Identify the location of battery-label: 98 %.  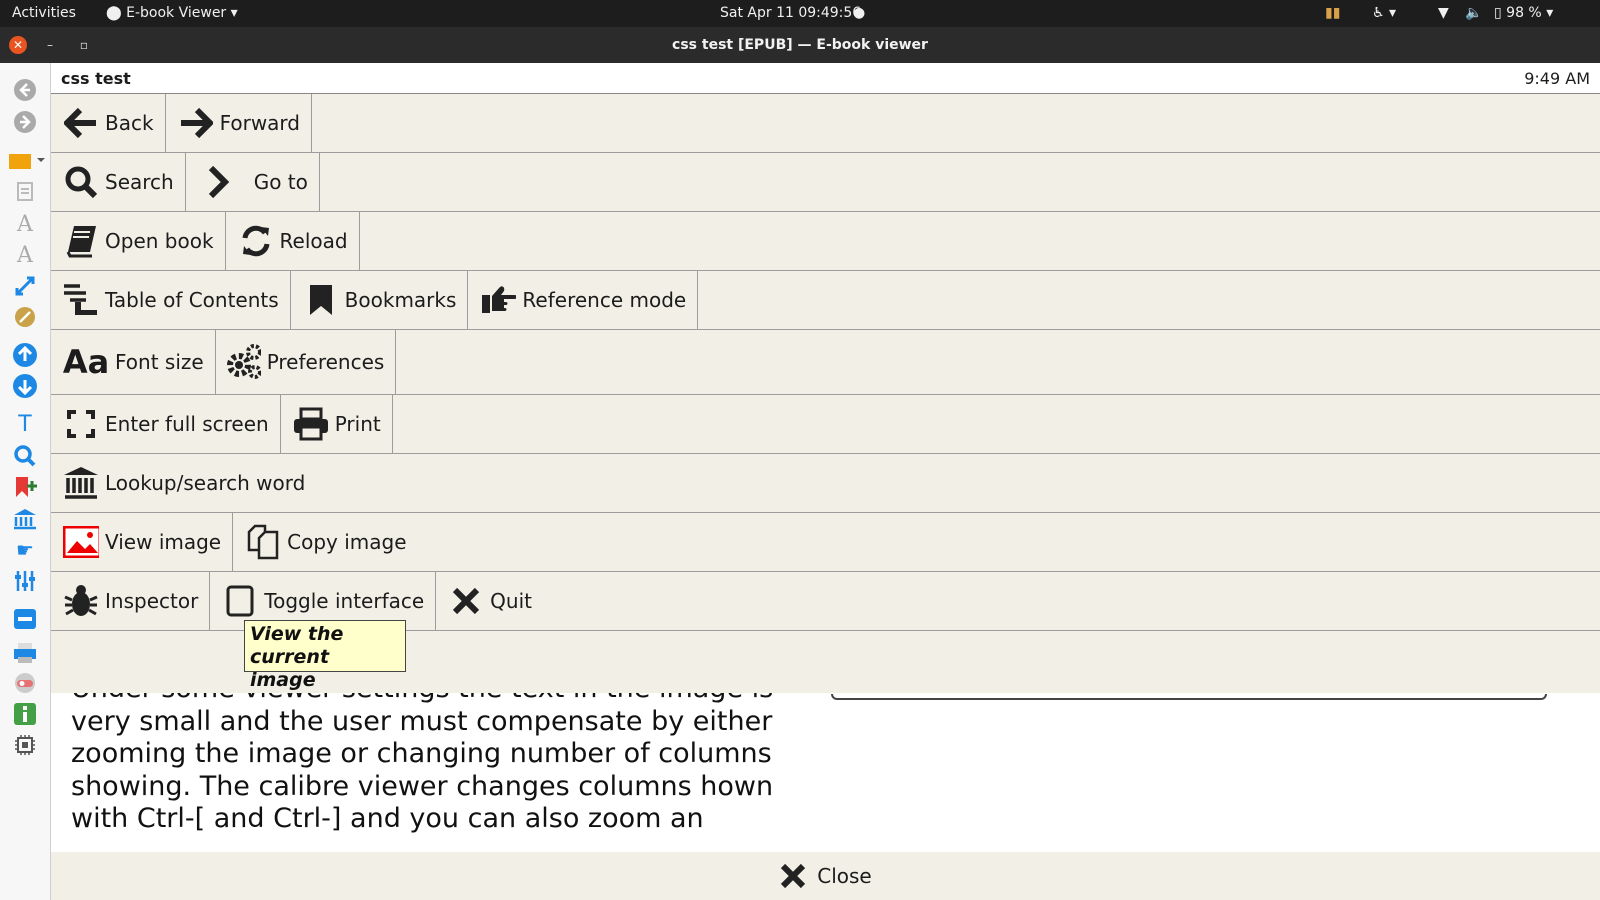
(1524, 13).